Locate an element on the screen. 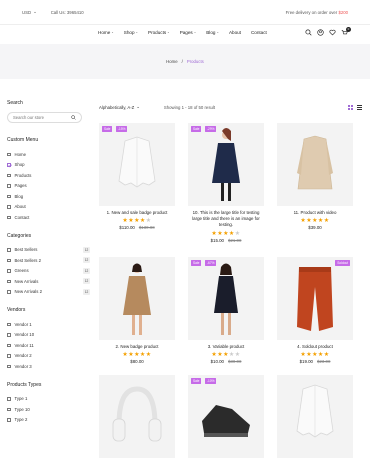  nav-shop: Shop ⌄ is located at coordinates (131, 32).